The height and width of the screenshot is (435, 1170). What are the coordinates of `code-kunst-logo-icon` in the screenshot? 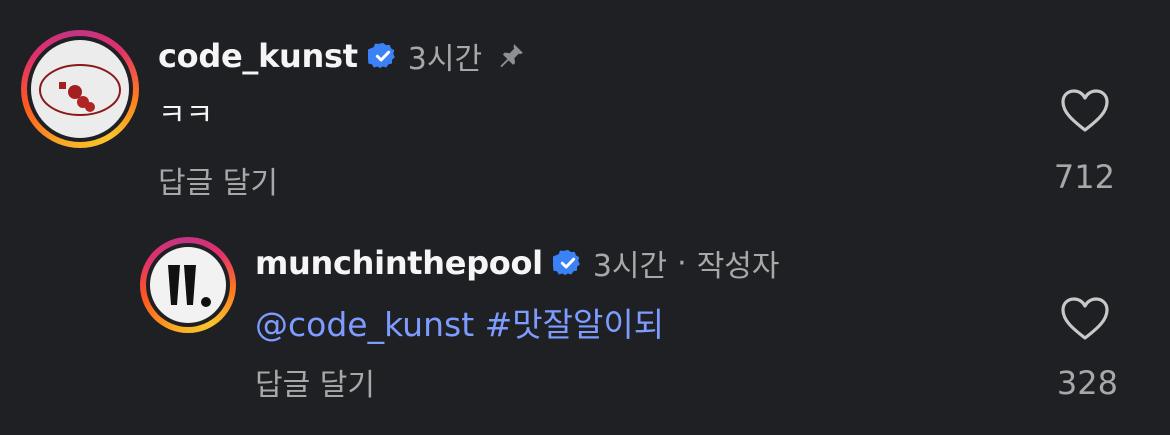 It's located at (80, 90).